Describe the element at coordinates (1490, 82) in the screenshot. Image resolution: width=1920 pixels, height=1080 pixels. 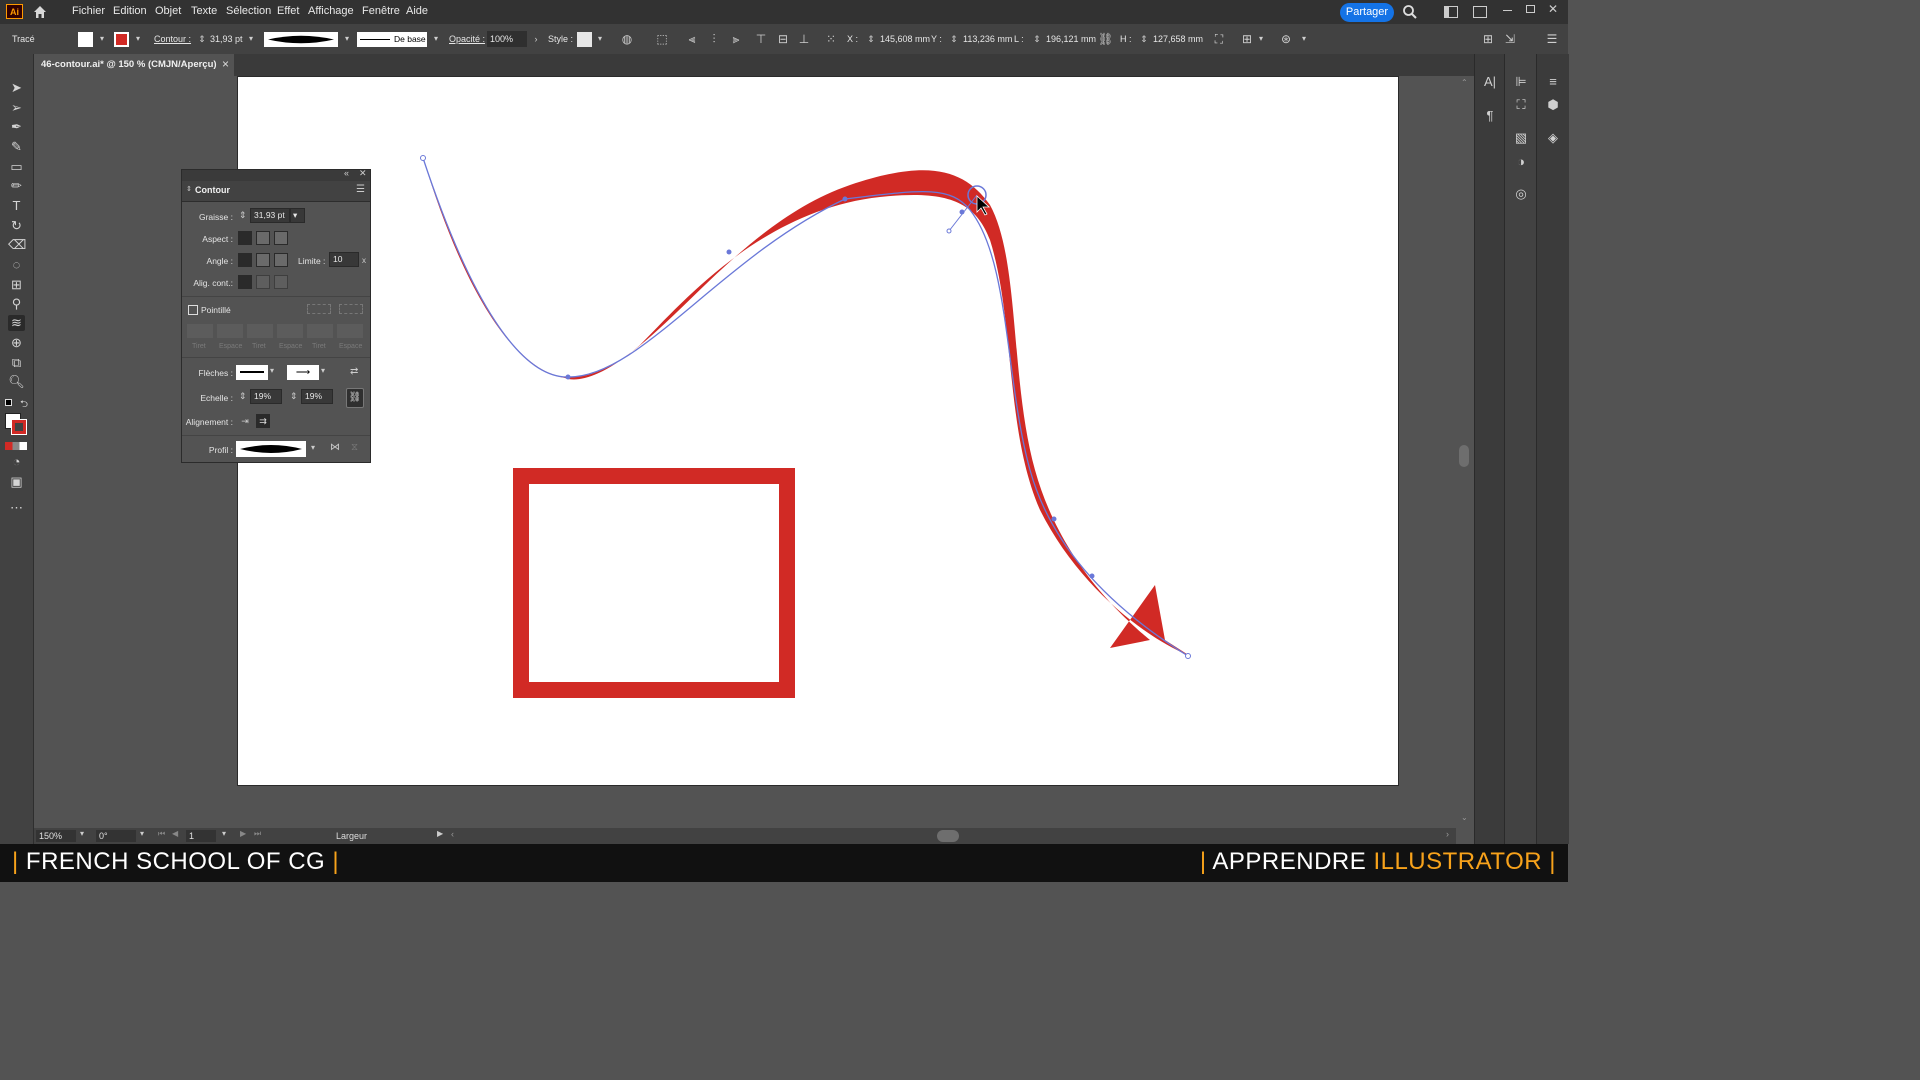
I see `character-panel-icon: A|` at that location.